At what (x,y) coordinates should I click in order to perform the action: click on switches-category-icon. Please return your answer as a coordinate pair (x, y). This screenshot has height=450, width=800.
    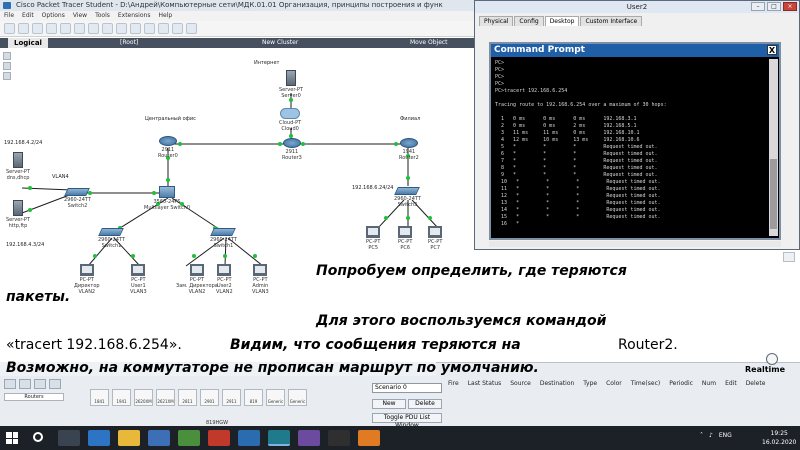
    Looking at the image, I should click on (25, 384).